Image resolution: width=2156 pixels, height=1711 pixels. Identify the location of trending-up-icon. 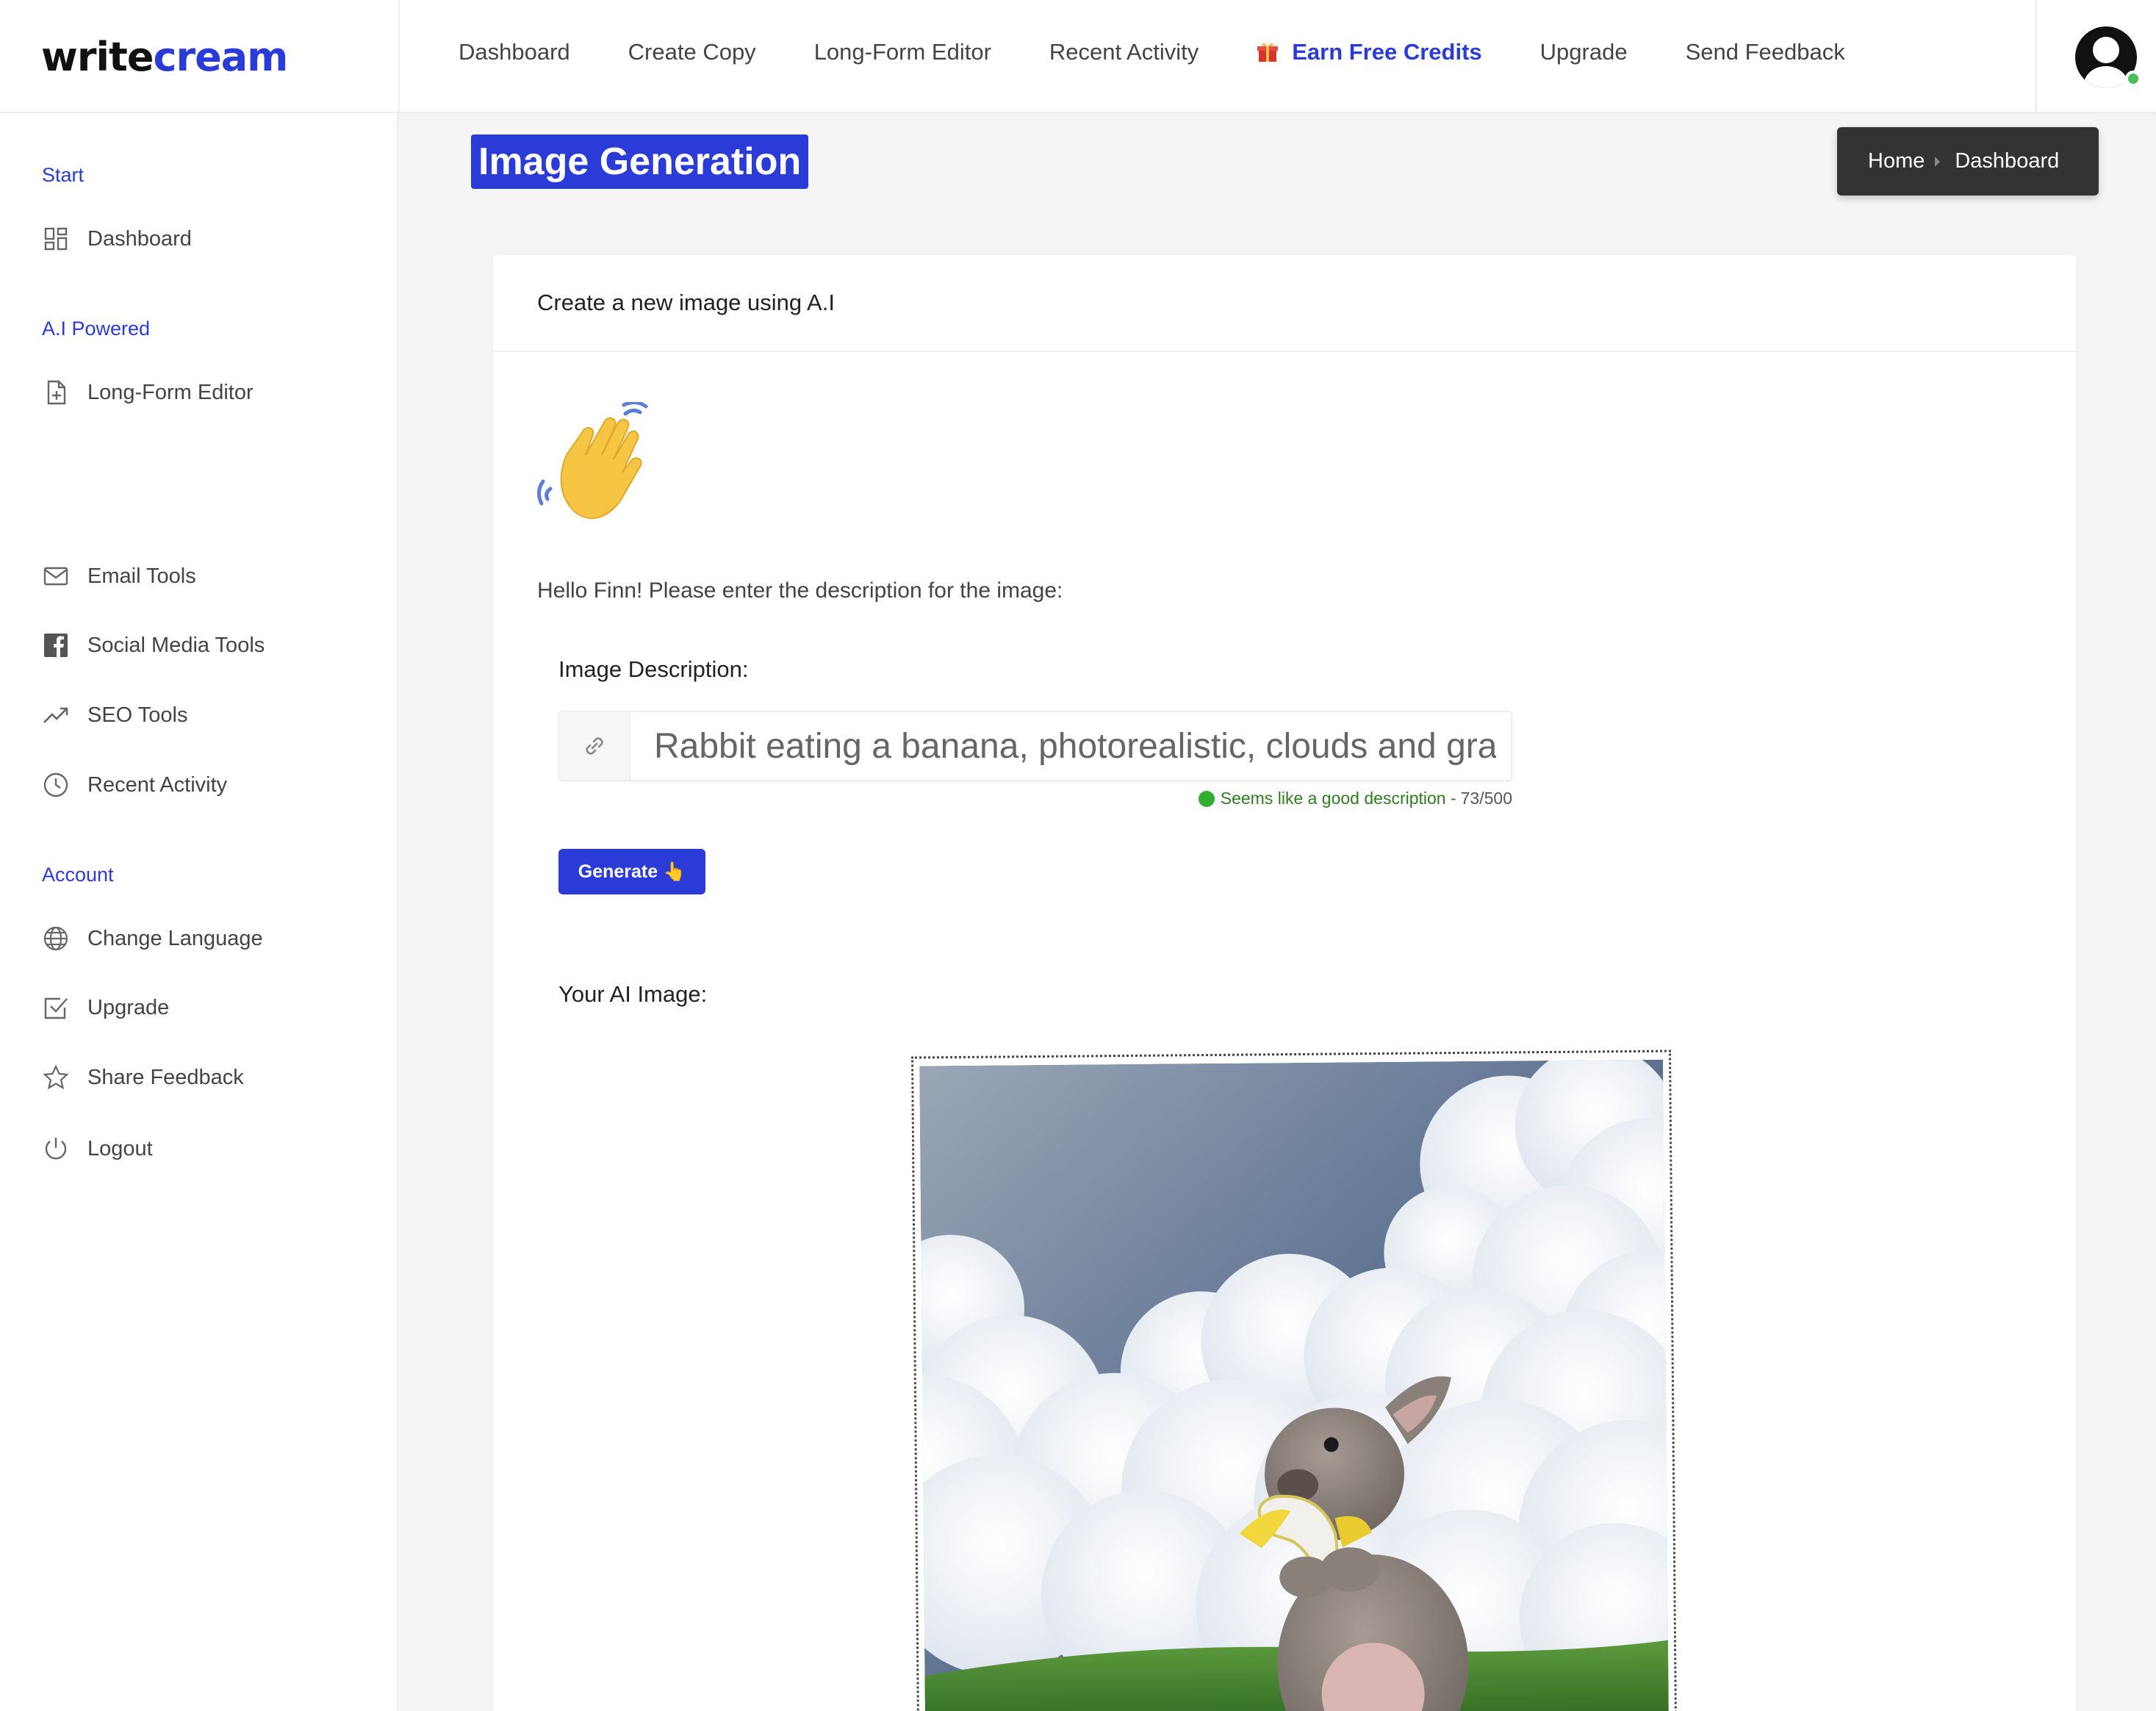
(56, 715).